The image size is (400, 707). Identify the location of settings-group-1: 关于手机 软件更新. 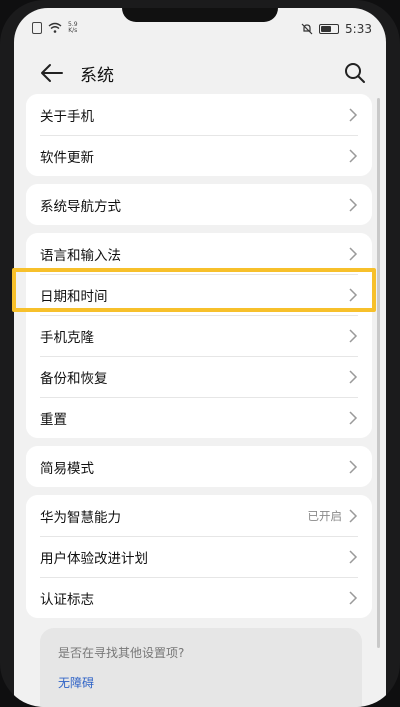
(199, 135).